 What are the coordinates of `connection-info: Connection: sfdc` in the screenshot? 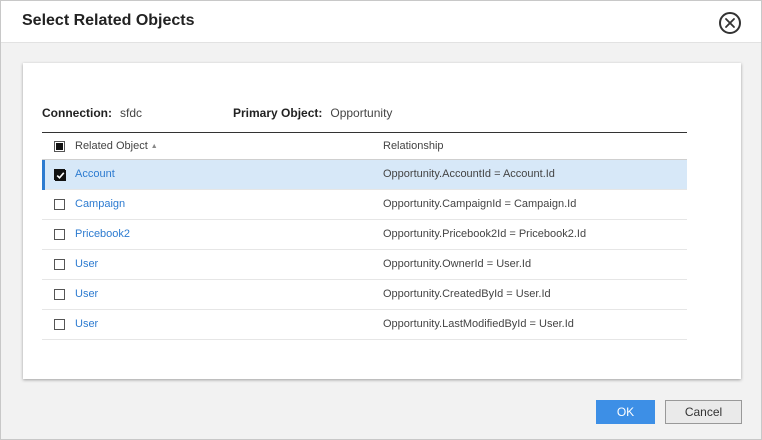 It's located at (92, 113).